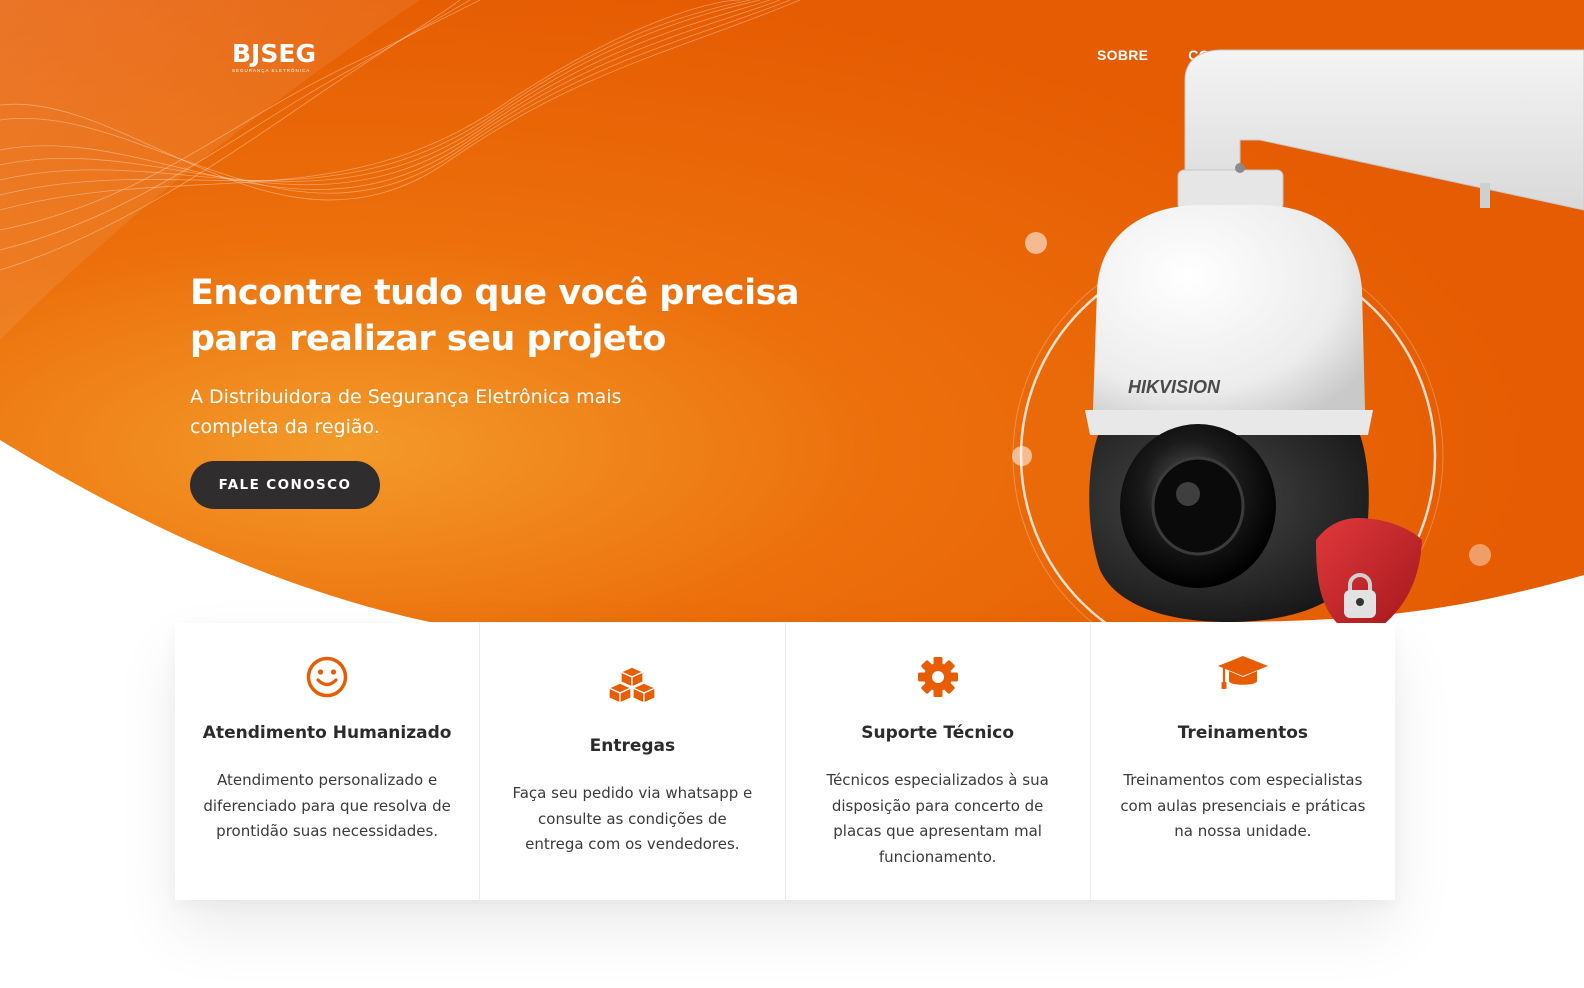 The image size is (1584, 988). I want to click on fale-conosco-button: FALE CONOSCO, so click(285, 485).